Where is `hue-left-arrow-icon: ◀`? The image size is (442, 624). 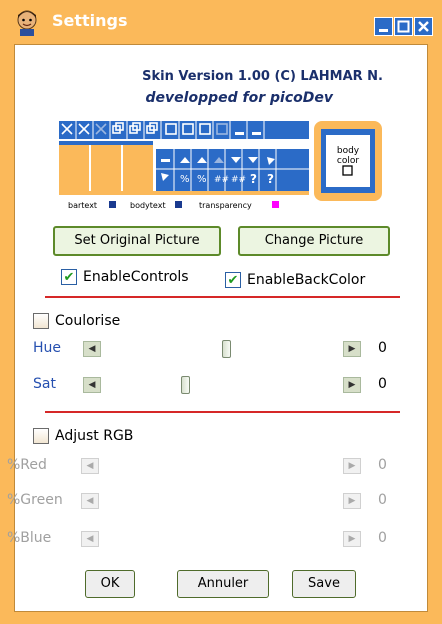 hue-left-arrow-icon: ◀ is located at coordinates (92, 349).